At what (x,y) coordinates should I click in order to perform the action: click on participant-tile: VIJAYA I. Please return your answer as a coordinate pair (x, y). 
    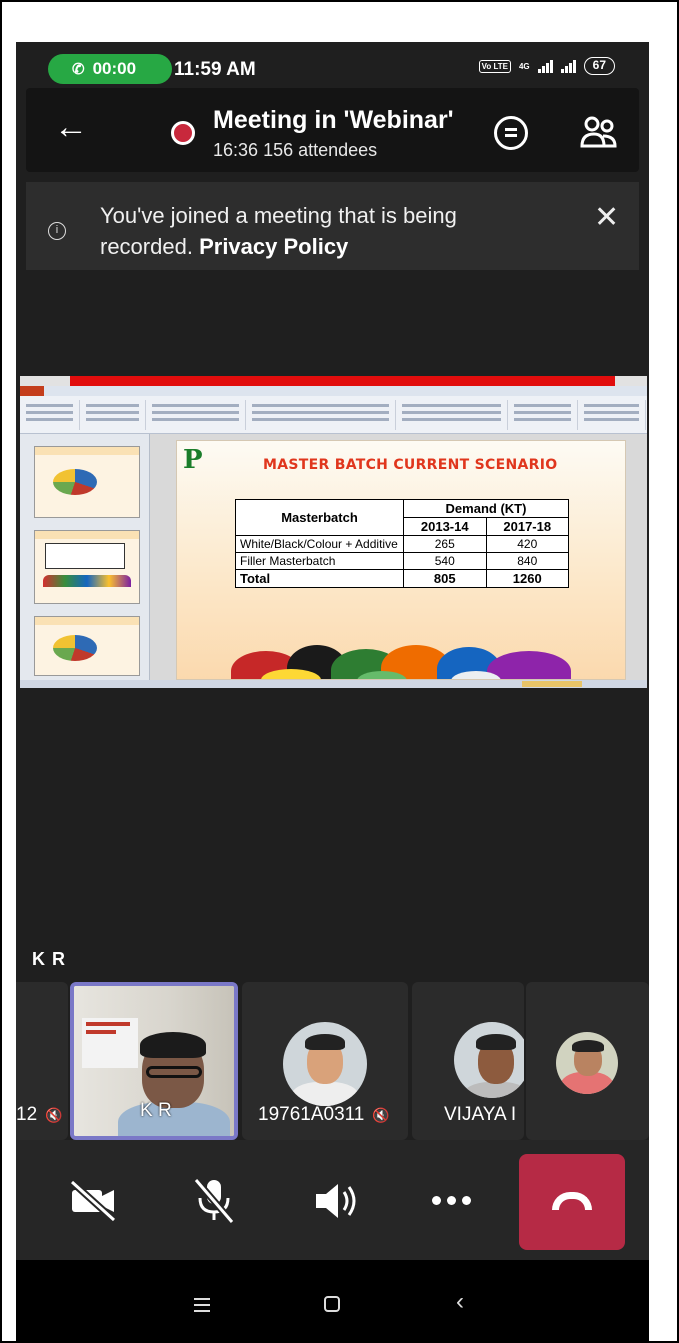
    Looking at the image, I should click on (468, 1061).